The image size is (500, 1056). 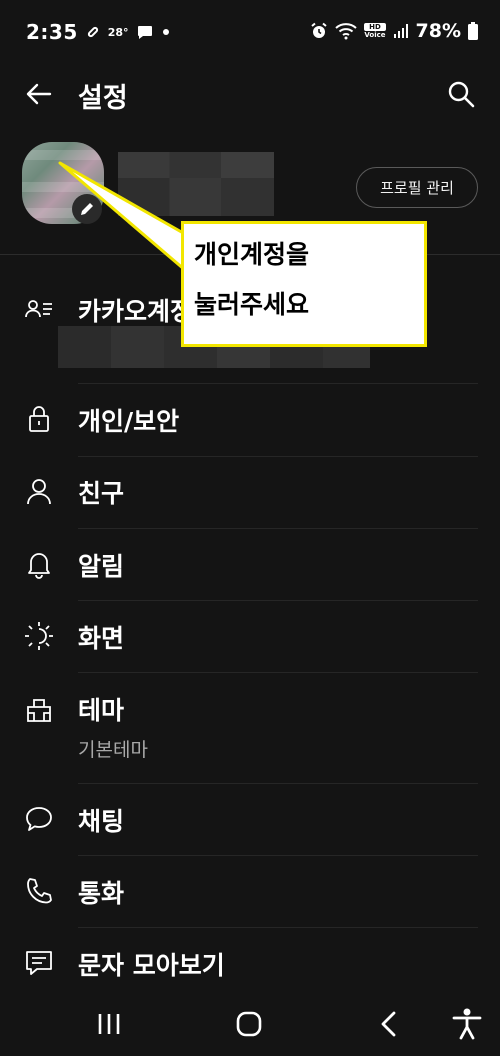 What do you see at coordinates (252, 254) in the screenshot?
I see `callout-line-1: 개인계정을` at bounding box center [252, 254].